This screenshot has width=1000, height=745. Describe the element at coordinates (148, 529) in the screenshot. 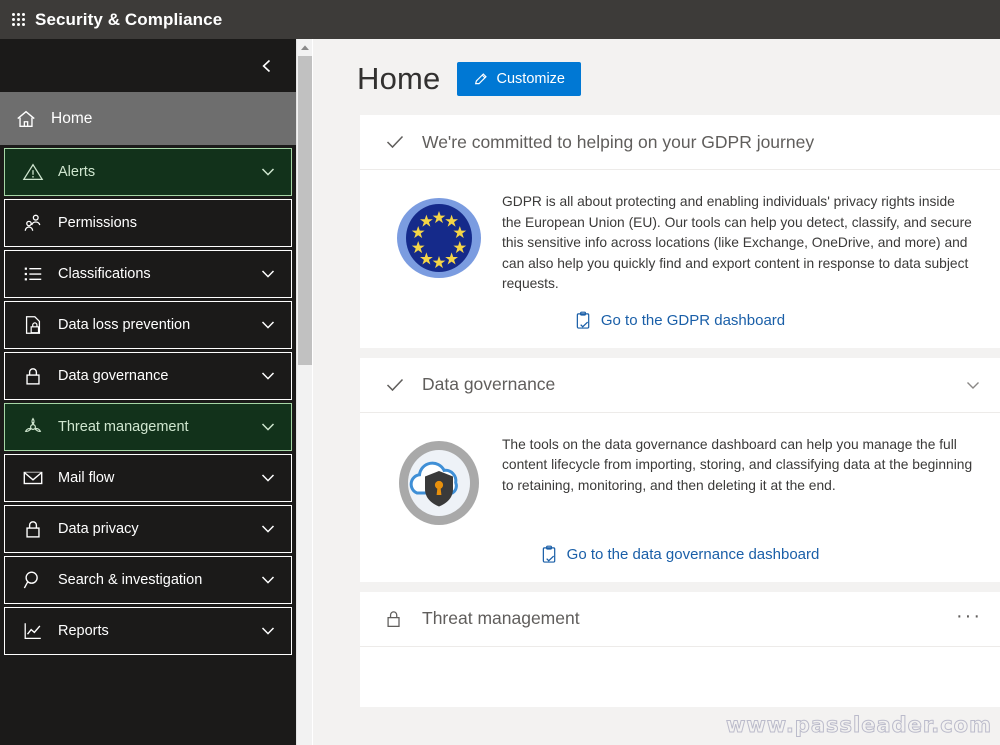

I see `sidebar-item-data-privacy: Data privacy` at that location.